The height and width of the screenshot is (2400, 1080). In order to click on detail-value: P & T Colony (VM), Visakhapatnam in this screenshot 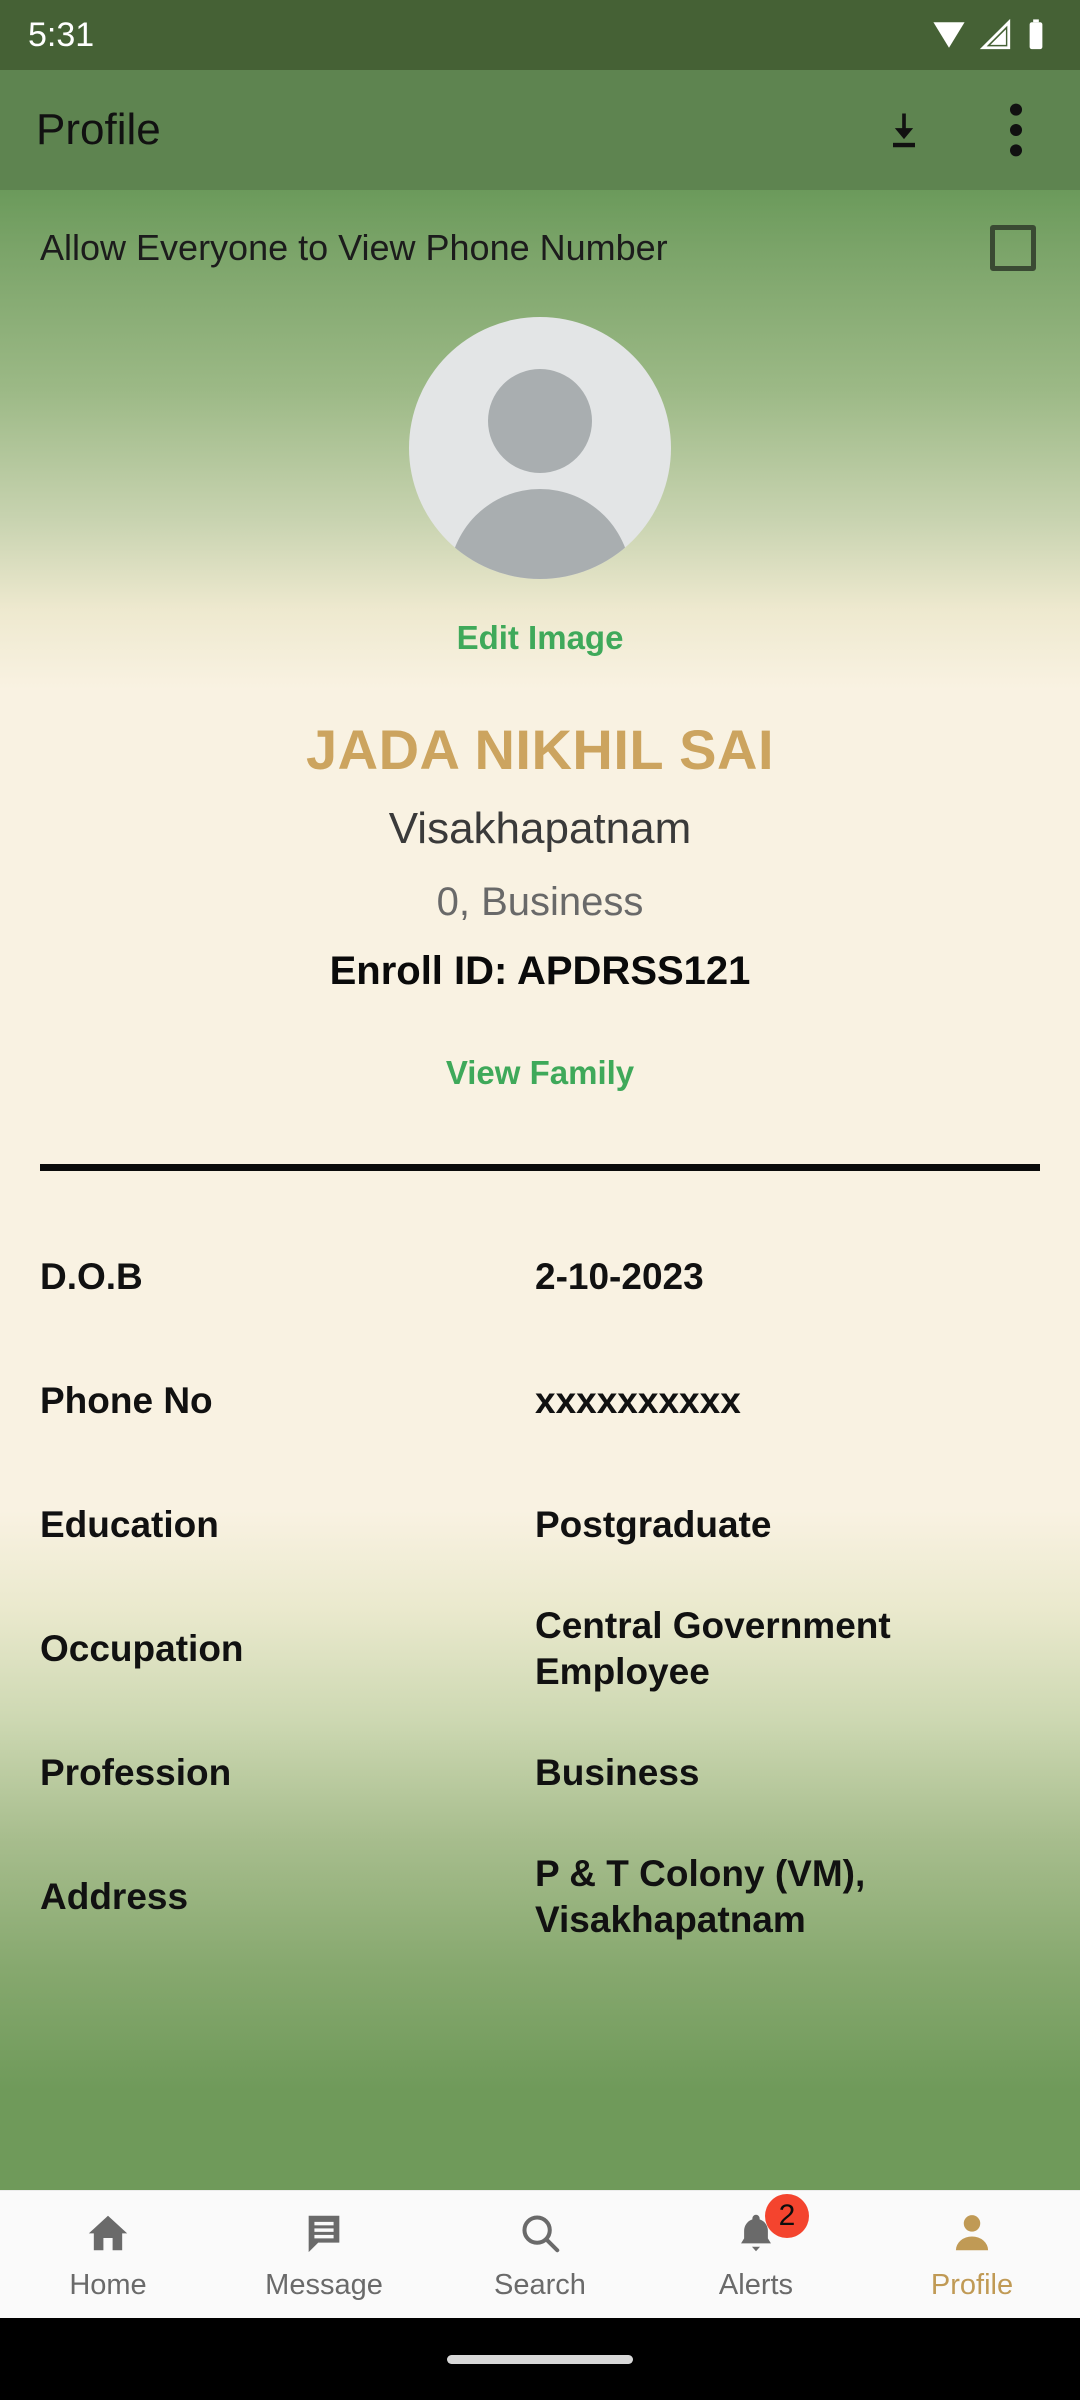, I will do `click(700, 1896)`.